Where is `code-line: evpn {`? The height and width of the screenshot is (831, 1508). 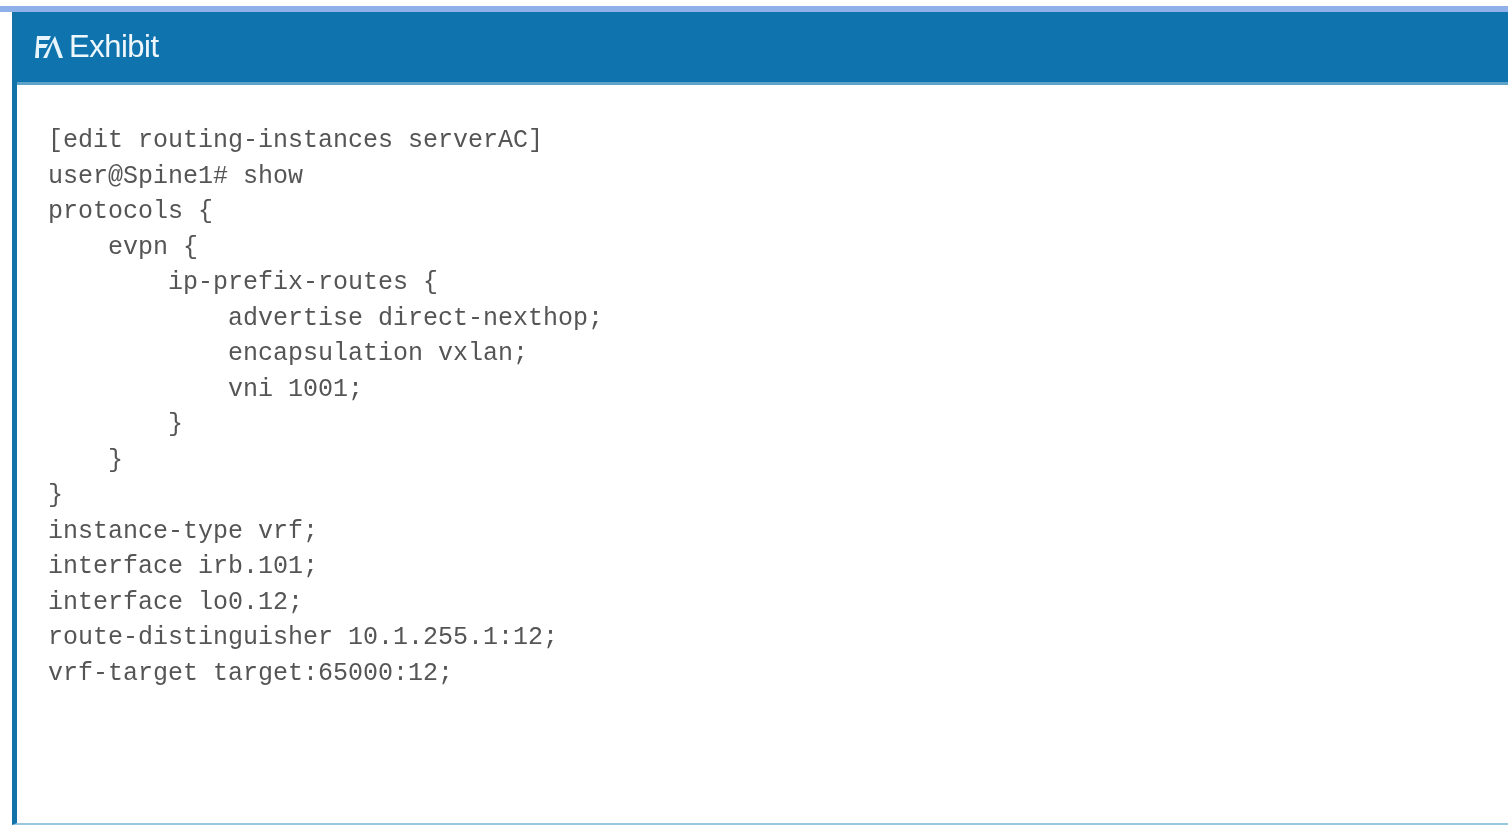 code-line: evpn { is located at coordinates (153, 247).